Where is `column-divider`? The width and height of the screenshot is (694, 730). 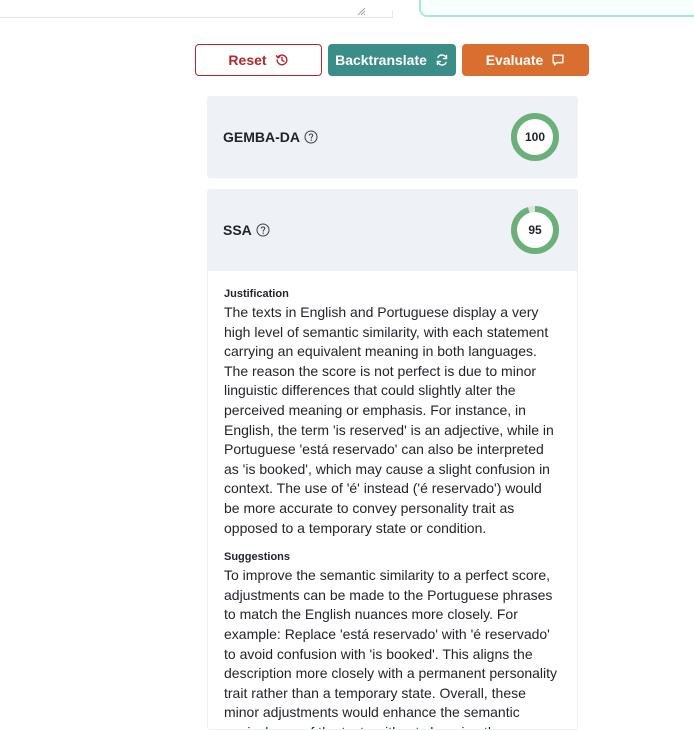 column-divider is located at coordinates (392, 14).